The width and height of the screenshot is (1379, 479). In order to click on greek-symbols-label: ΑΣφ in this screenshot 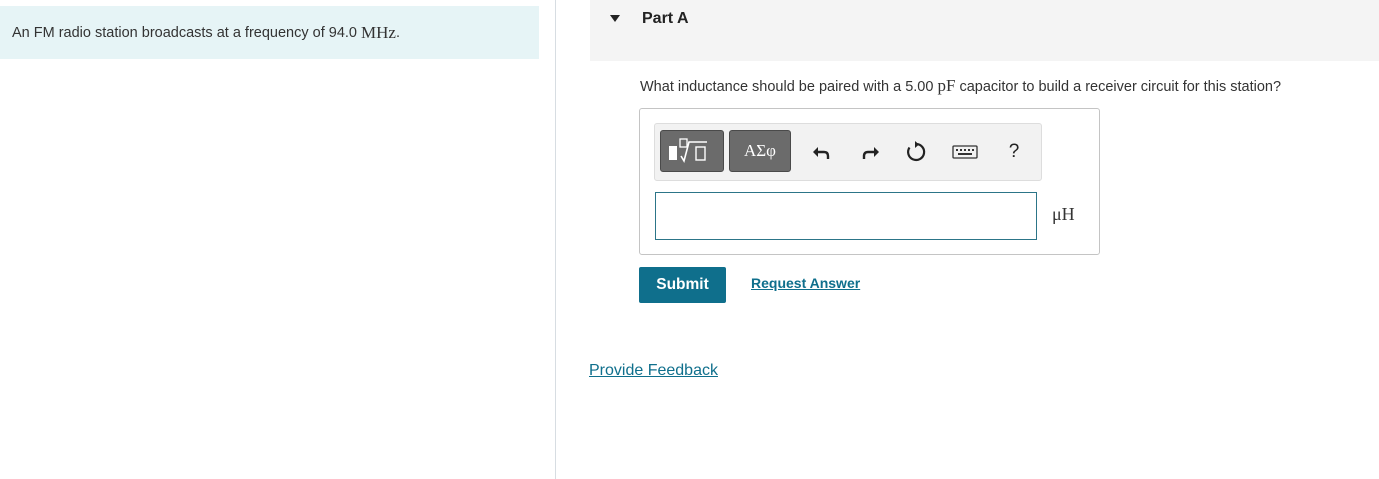, I will do `click(760, 150)`.